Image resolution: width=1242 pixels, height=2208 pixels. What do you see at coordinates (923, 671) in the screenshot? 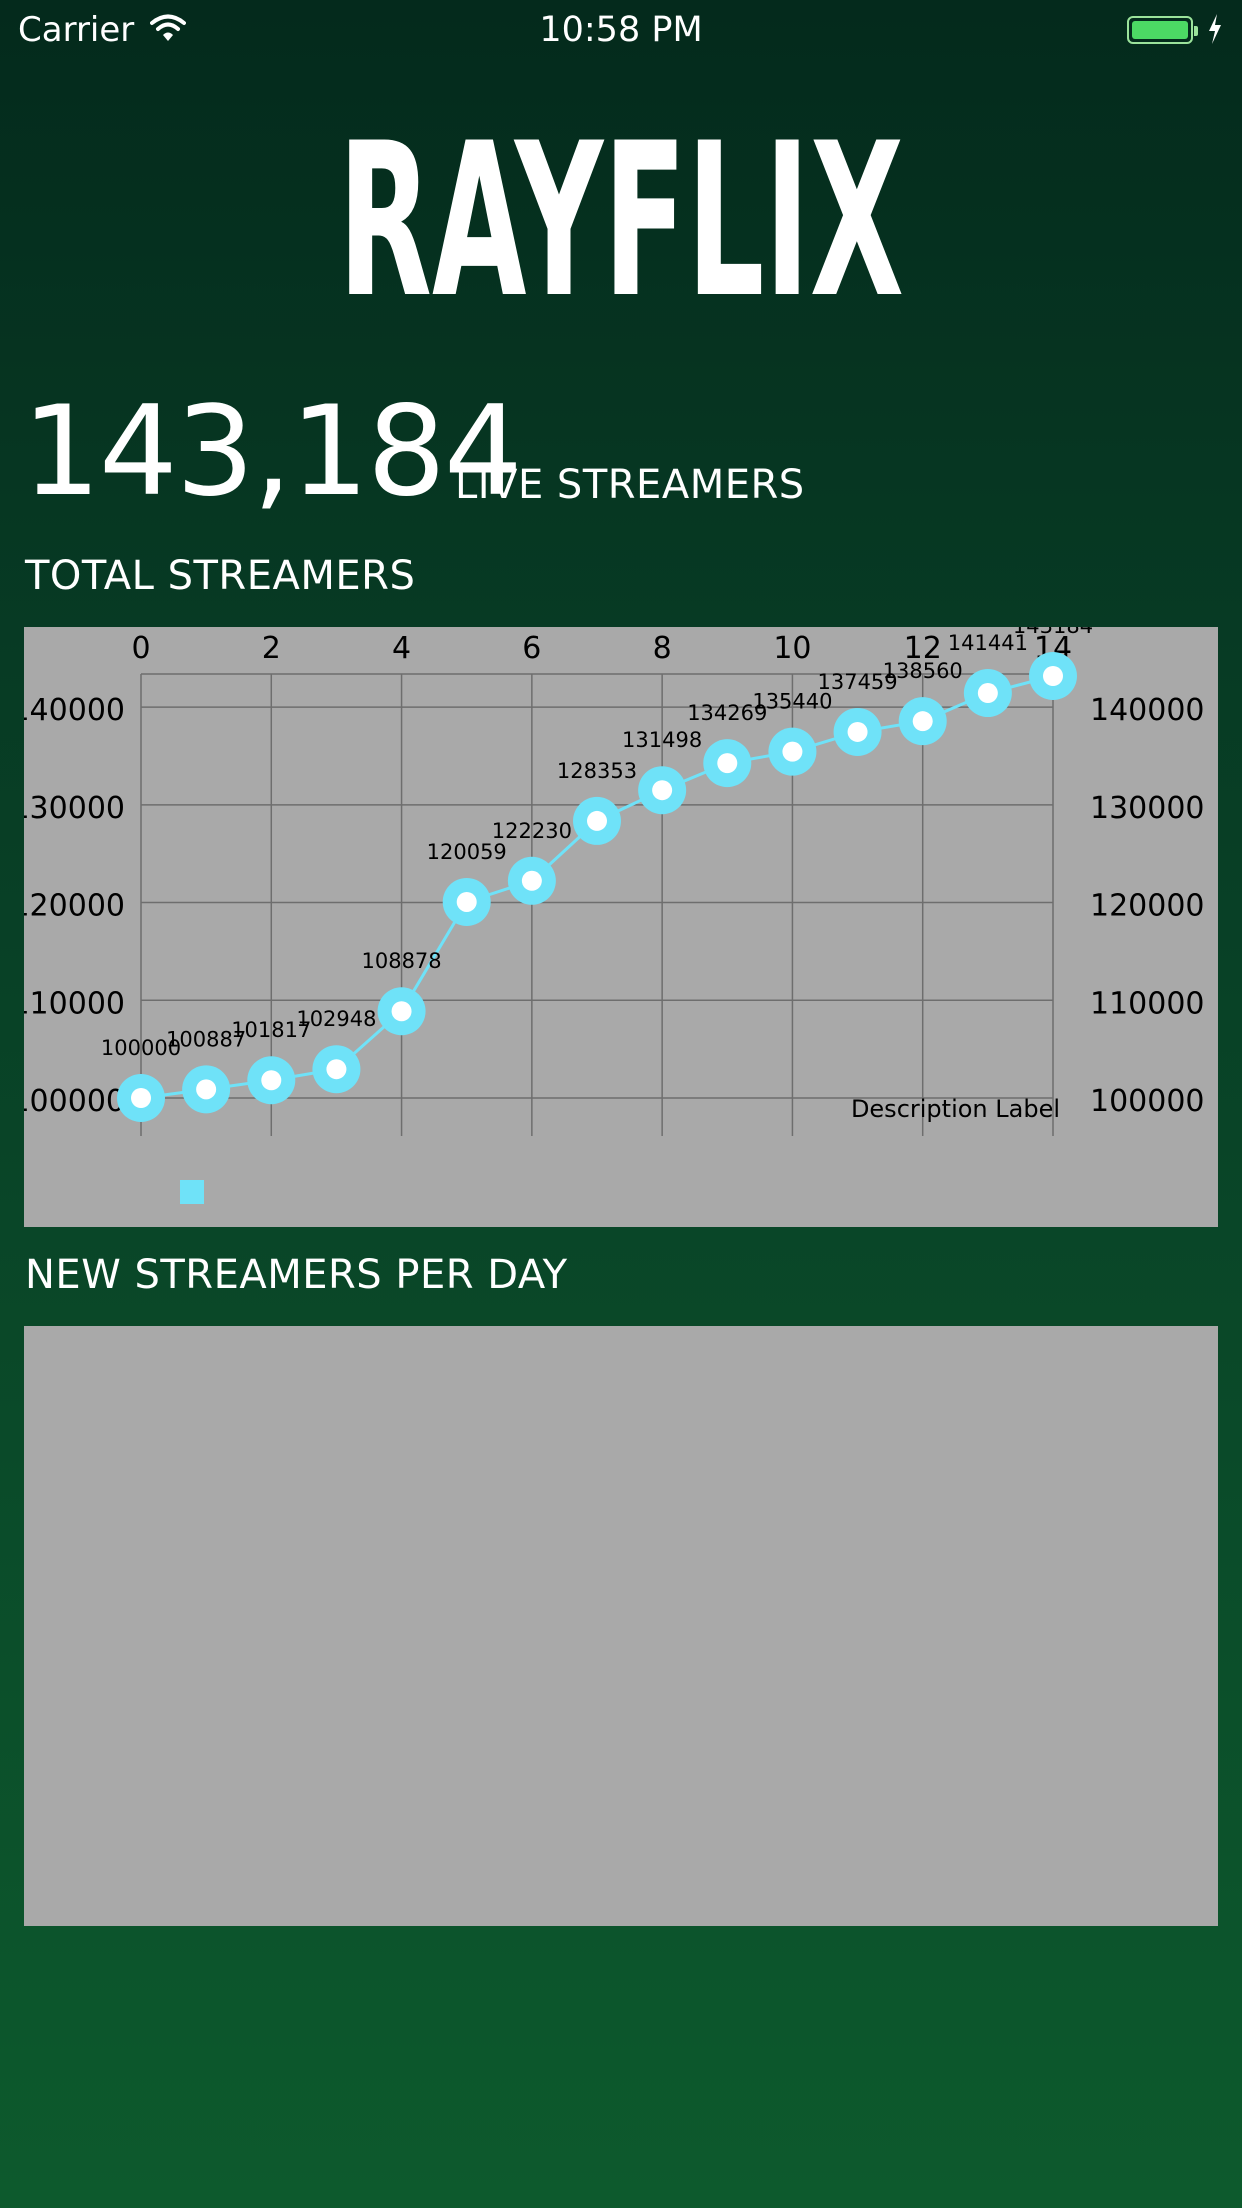
I see `data-label: 138560` at bounding box center [923, 671].